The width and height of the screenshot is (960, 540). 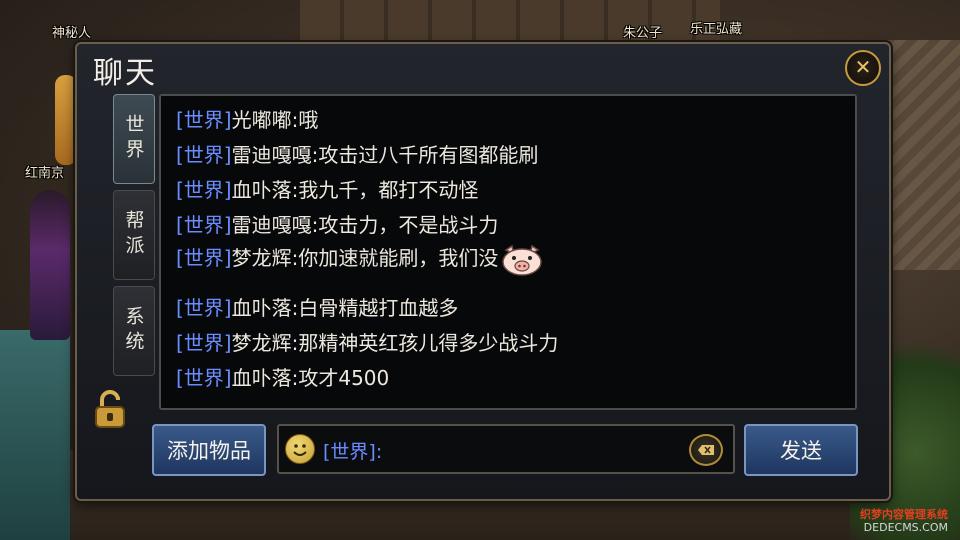 What do you see at coordinates (50, 265) in the screenshot?
I see `player-character` at bounding box center [50, 265].